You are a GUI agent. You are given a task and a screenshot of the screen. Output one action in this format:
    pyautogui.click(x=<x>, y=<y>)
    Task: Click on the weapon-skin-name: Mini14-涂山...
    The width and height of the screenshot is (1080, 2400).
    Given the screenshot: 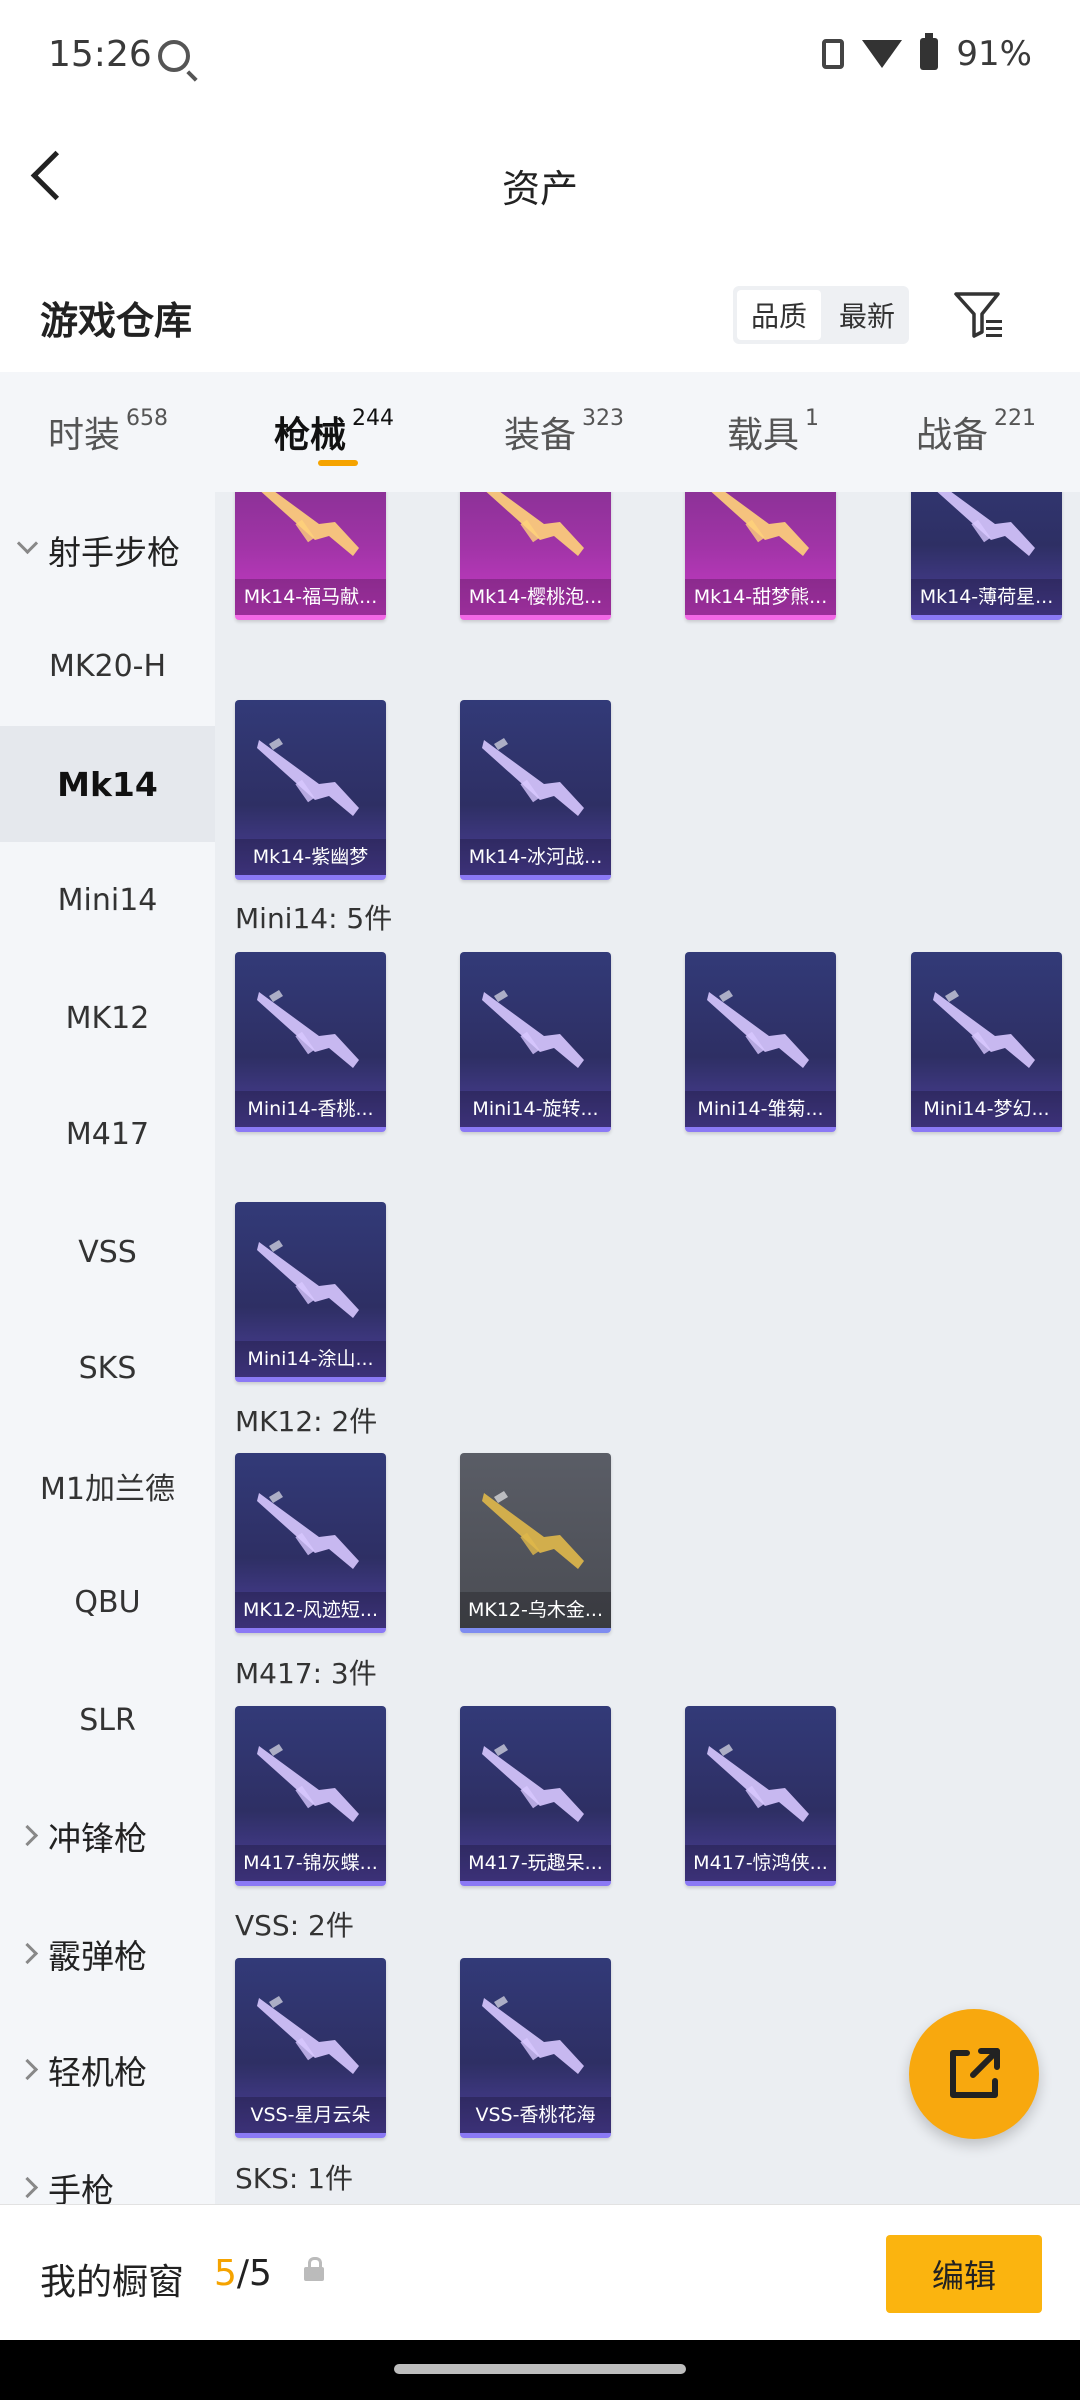 What is the action you would take?
    pyautogui.click(x=310, y=1359)
    